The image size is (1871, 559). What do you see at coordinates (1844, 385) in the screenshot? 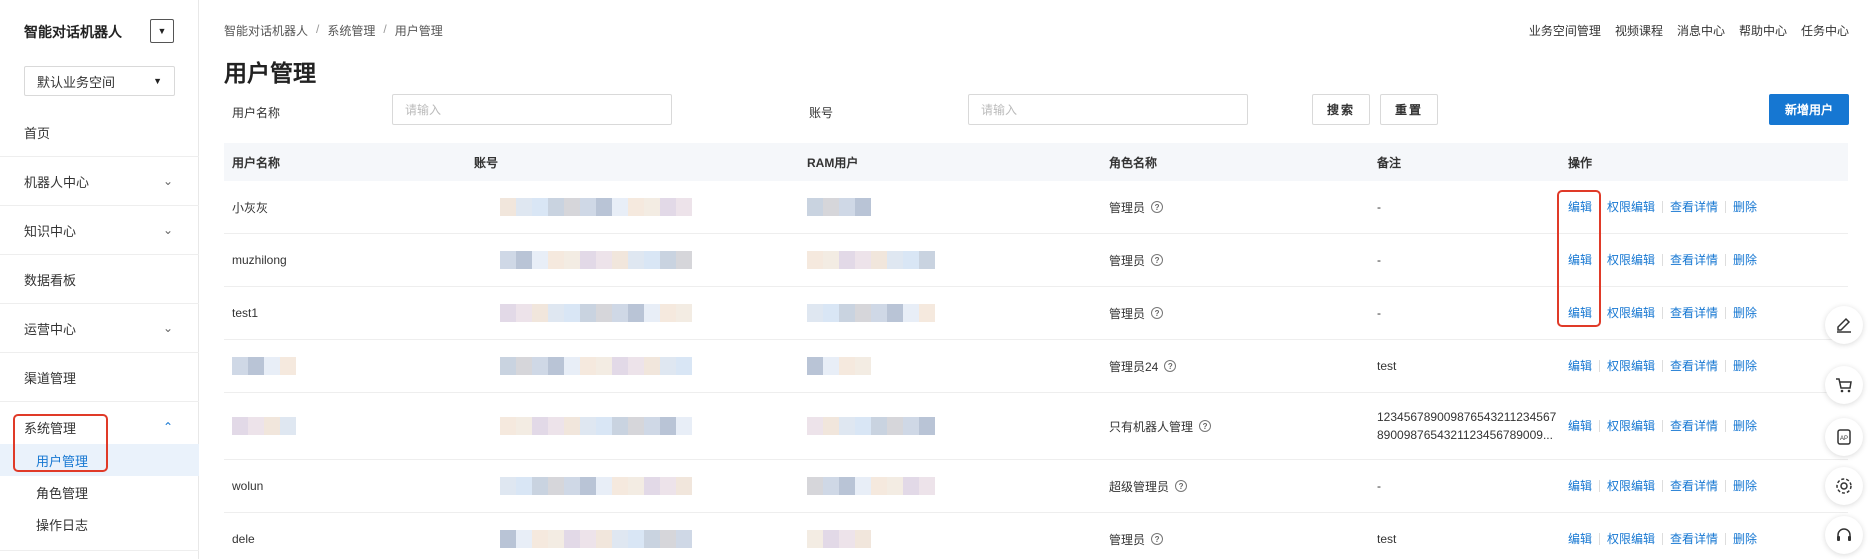
I see `cart-icon` at bounding box center [1844, 385].